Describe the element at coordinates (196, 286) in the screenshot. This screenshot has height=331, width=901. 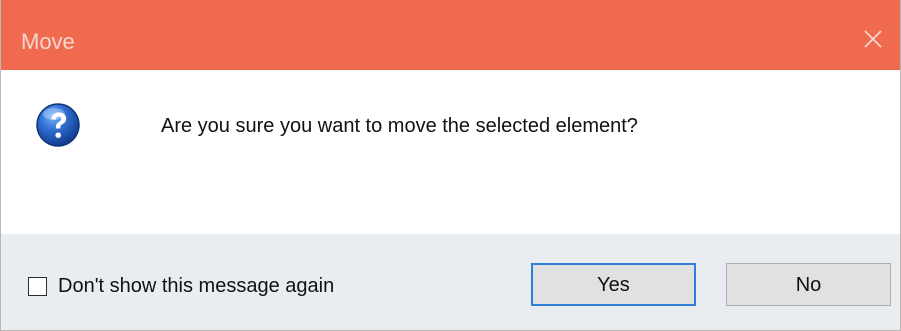
I see `dont-show-again-label: Don't show this message again` at that location.